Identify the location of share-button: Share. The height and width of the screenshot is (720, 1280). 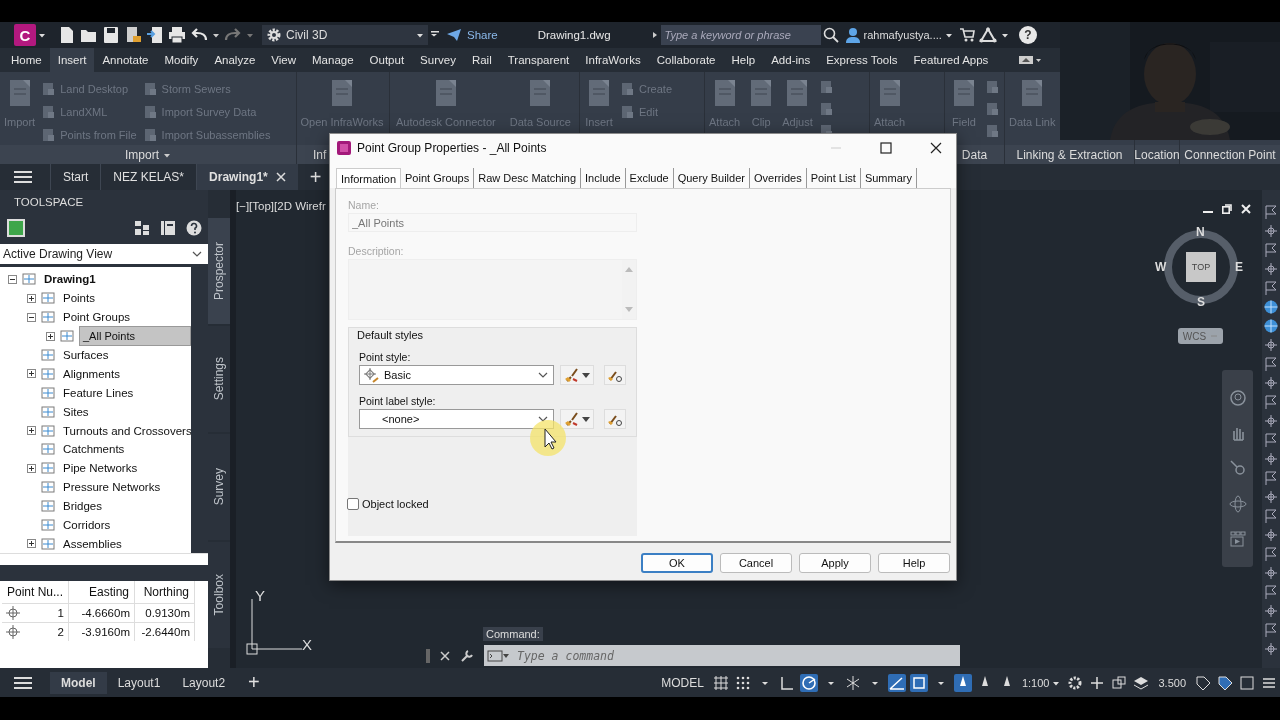
(472, 35).